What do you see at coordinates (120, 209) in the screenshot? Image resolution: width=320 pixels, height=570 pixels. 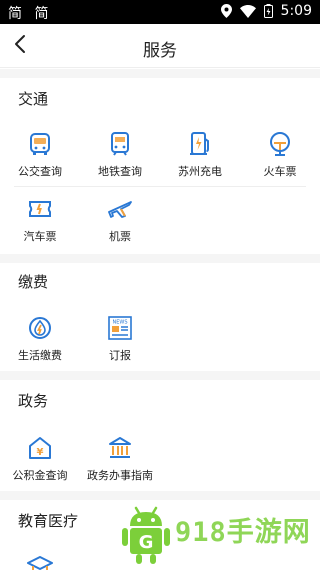 I see `airplane-icon` at bounding box center [120, 209].